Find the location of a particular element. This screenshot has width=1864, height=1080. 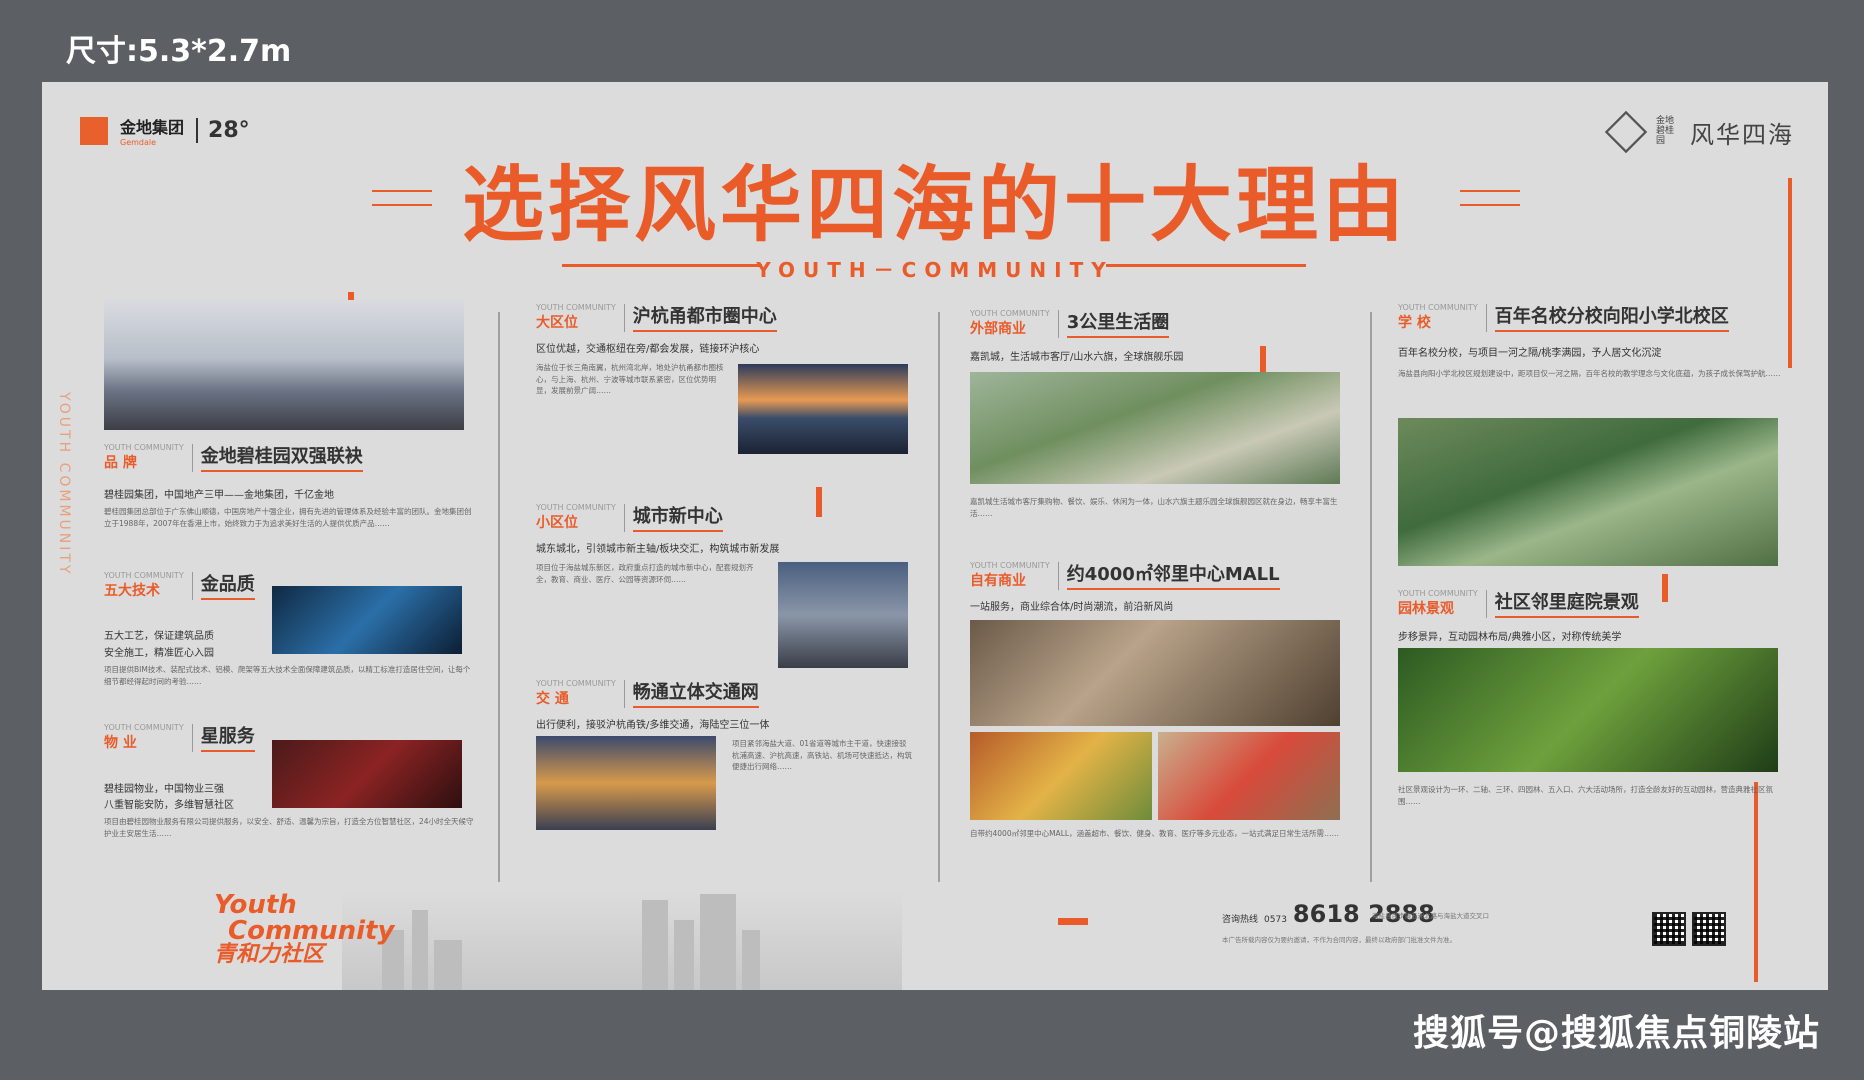

sub-landscape: 步移景异，互动园林布局/典雅小区，对称传统美学 is located at coordinates (1510, 637).